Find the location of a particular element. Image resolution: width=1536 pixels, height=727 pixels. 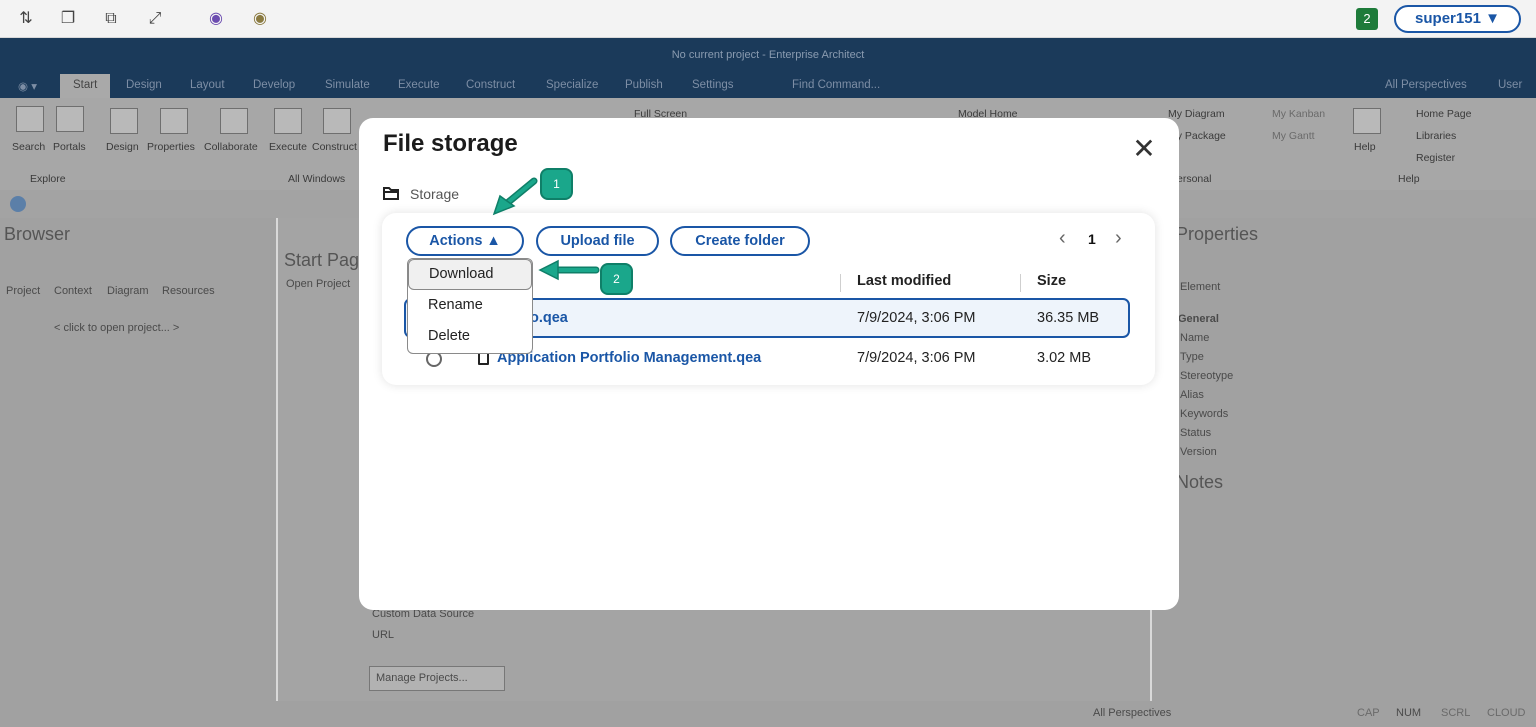

arrow-two-head is located at coordinates (548, 270).